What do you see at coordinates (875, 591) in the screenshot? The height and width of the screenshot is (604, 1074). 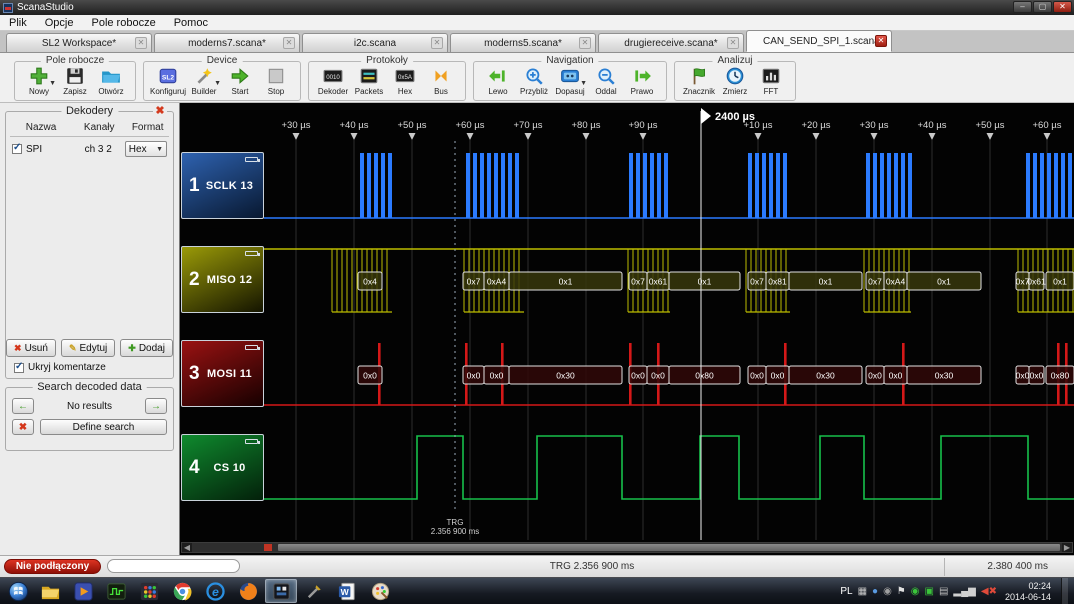 I see `app-blue-icon: ●` at bounding box center [875, 591].